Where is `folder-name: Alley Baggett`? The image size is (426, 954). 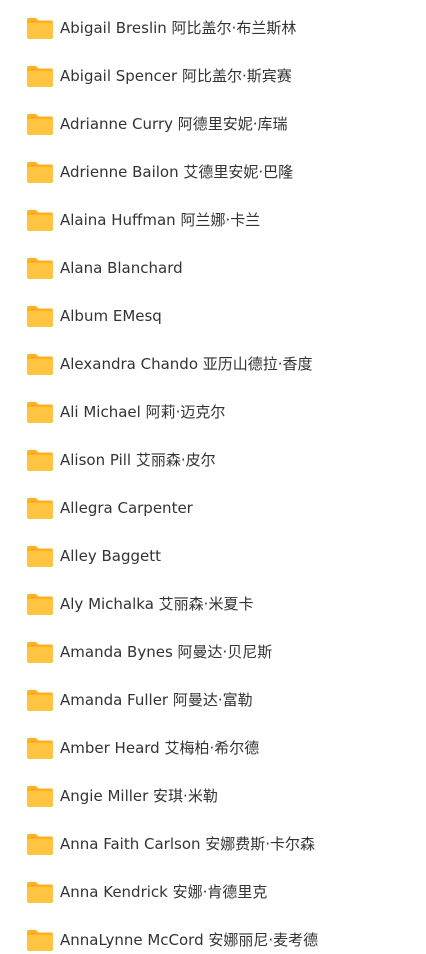
folder-name: Alley Baggett is located at coordinates (110, 556).